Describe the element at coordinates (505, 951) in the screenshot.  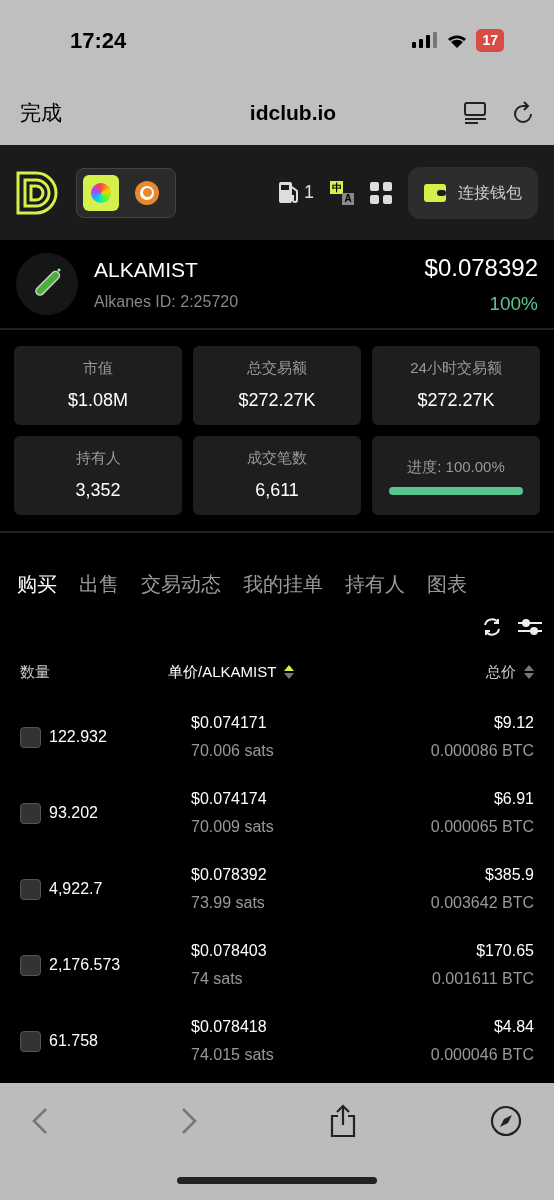
I see `total-price: $170.65` at that location.